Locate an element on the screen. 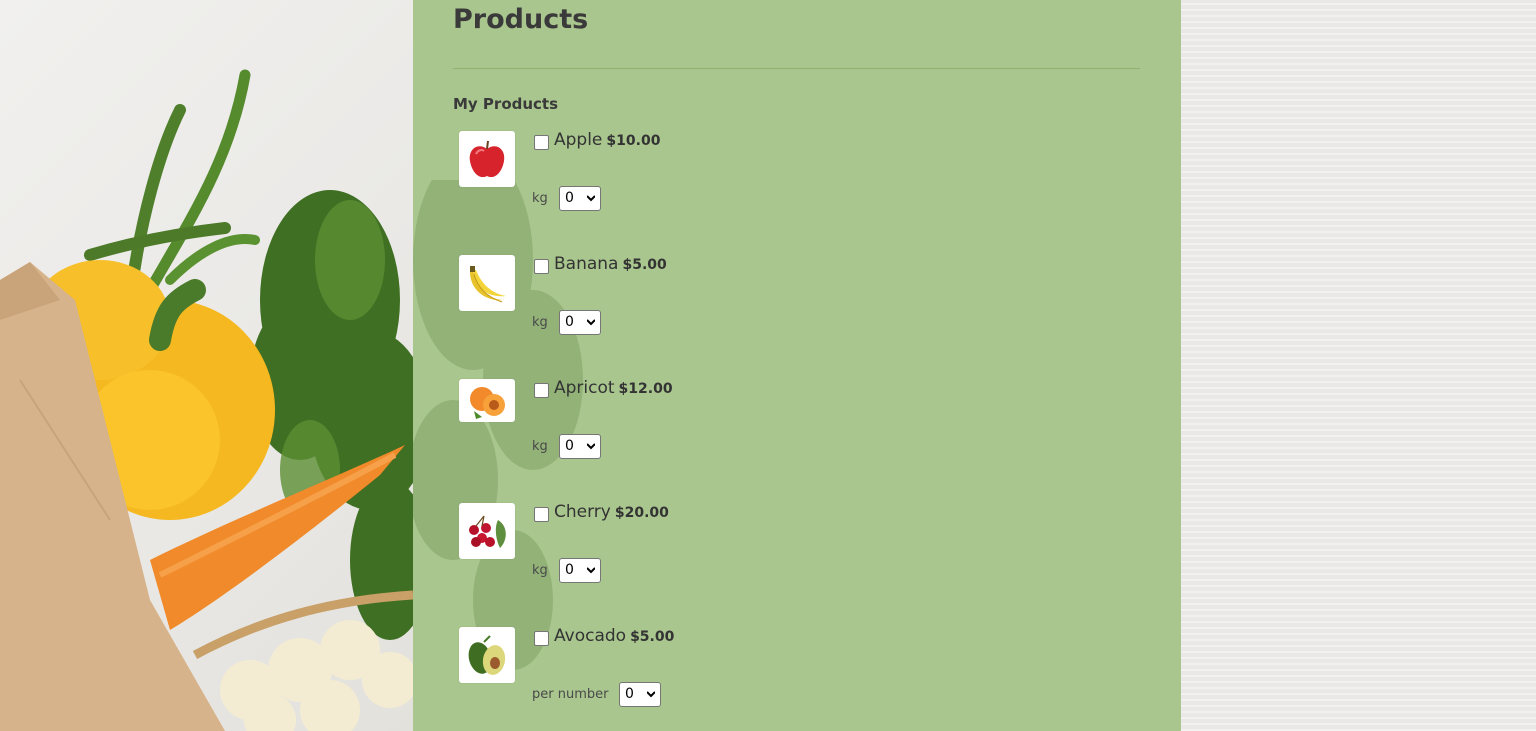  product-name: Apricot is located at coordinates (584, 388).